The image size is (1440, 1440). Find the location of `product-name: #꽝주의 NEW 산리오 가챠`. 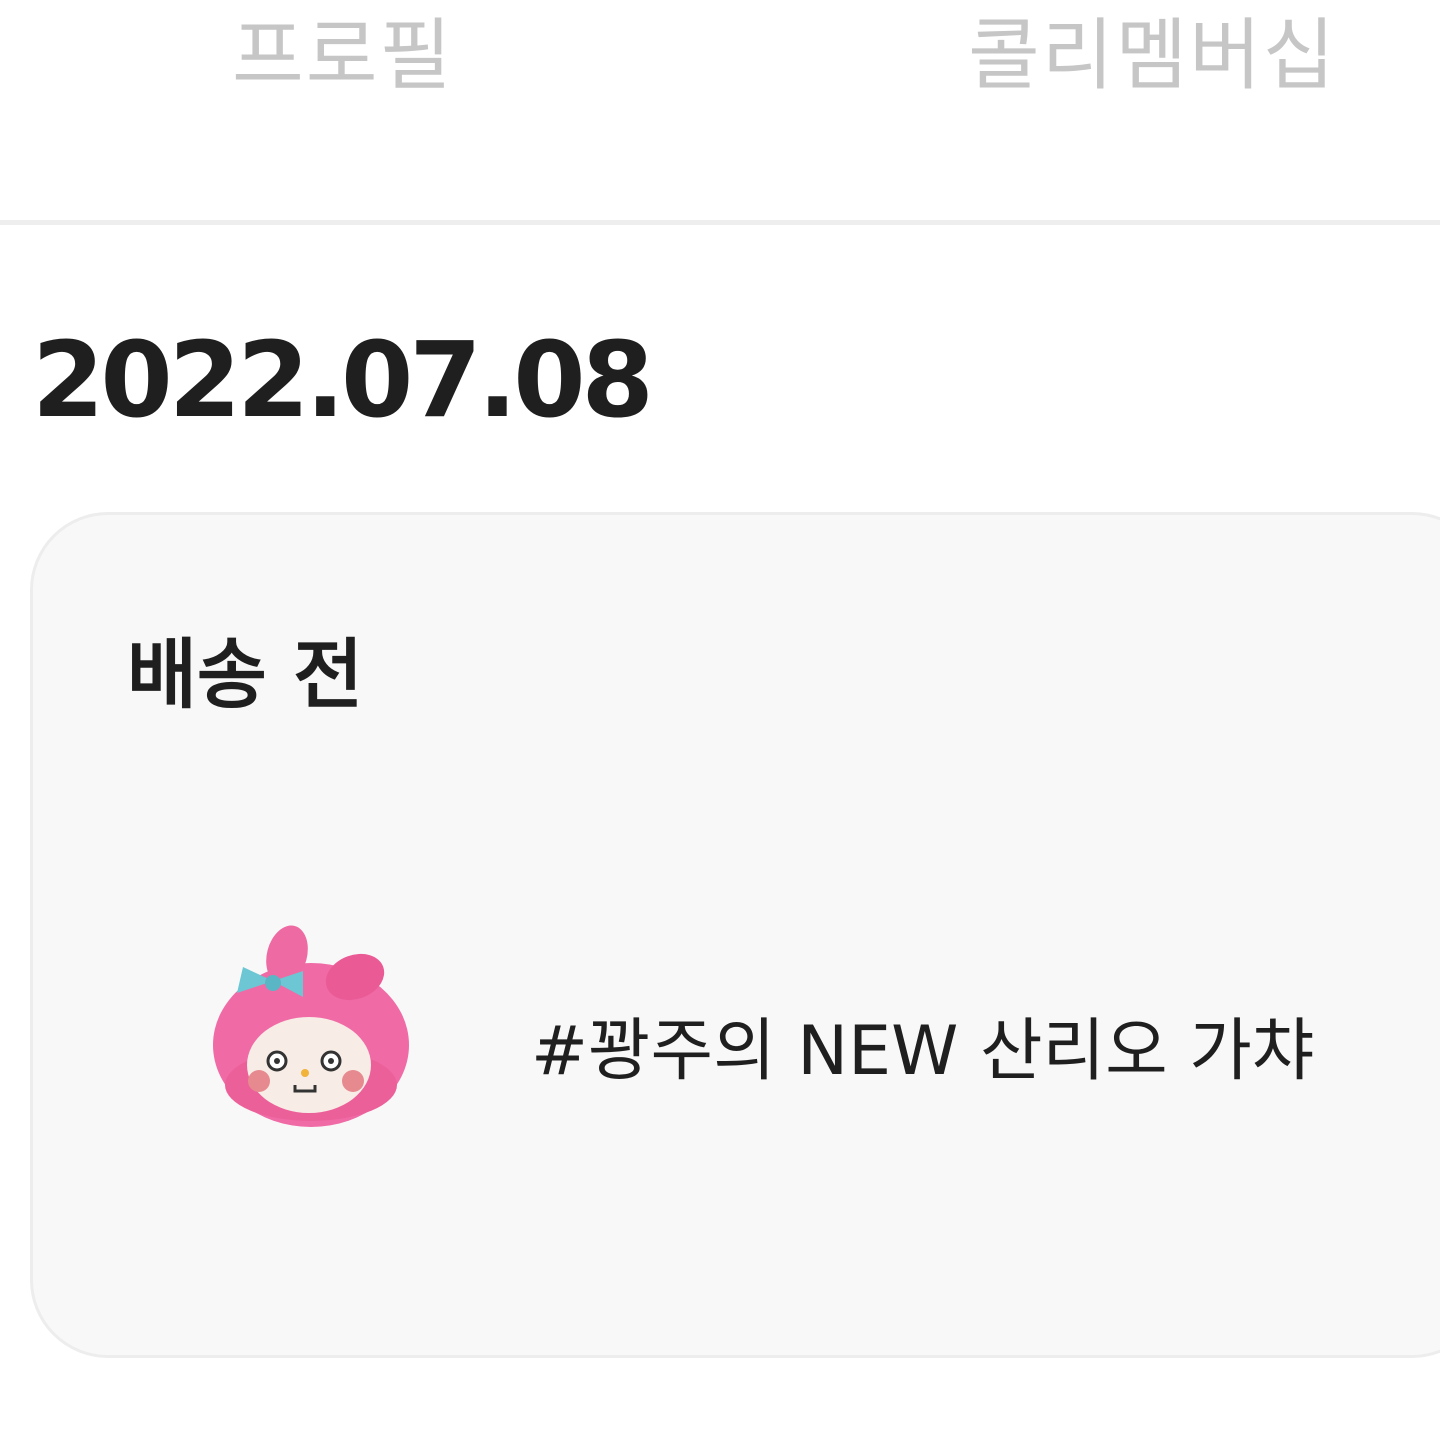

product-name: #꽝주의 NEW 산리오 가챠 is located at coordinates (923, 1051).